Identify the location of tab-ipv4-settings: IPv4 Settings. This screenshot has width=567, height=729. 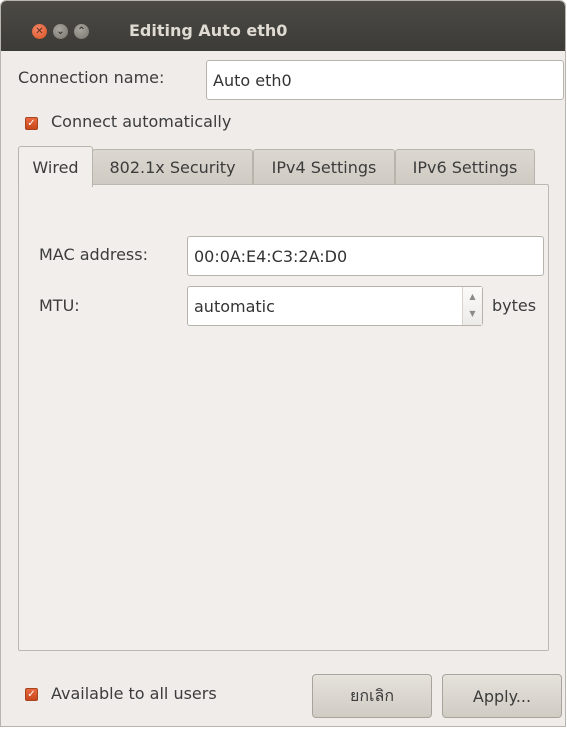
(324, 166).